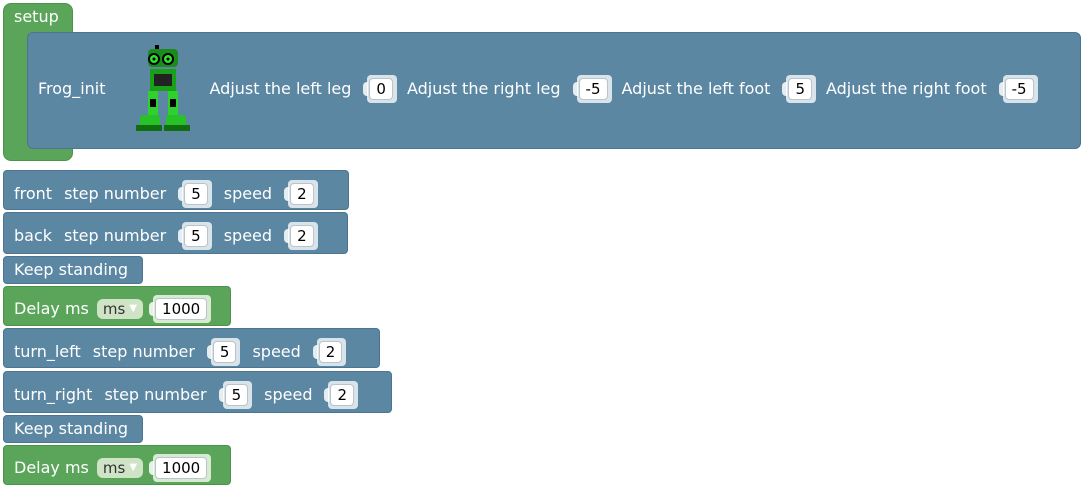  What do you see at coordinates (248, 235) in the screenshot?
I see `back-speed-label: speed` at bounding box center [248, 235].